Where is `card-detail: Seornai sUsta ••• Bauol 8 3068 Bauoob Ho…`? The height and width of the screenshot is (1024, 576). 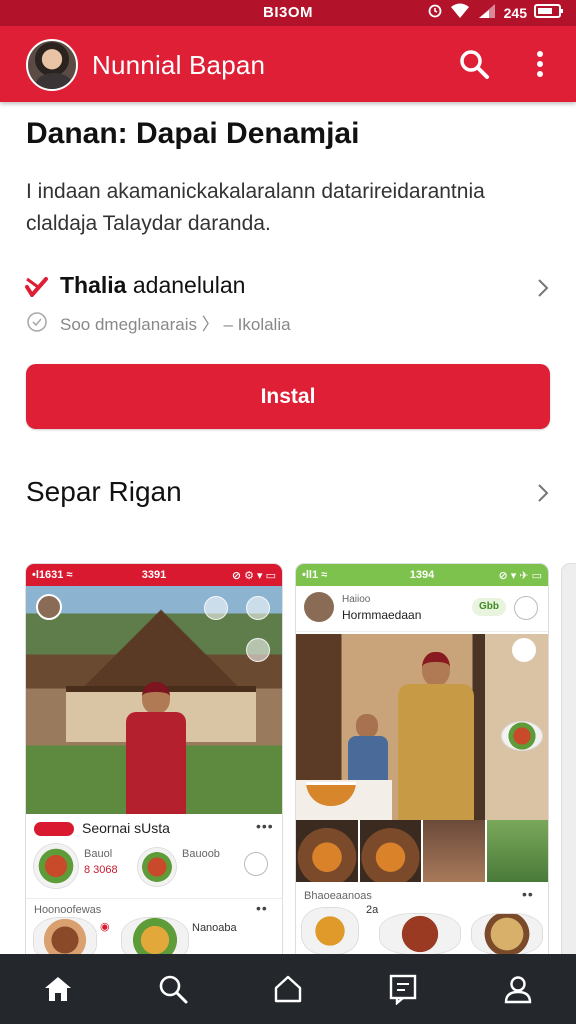
card-detail: Seornai sUsta ••• Bauol 8 3068 Bauoob Ho… is located at coordinates (154, 889).